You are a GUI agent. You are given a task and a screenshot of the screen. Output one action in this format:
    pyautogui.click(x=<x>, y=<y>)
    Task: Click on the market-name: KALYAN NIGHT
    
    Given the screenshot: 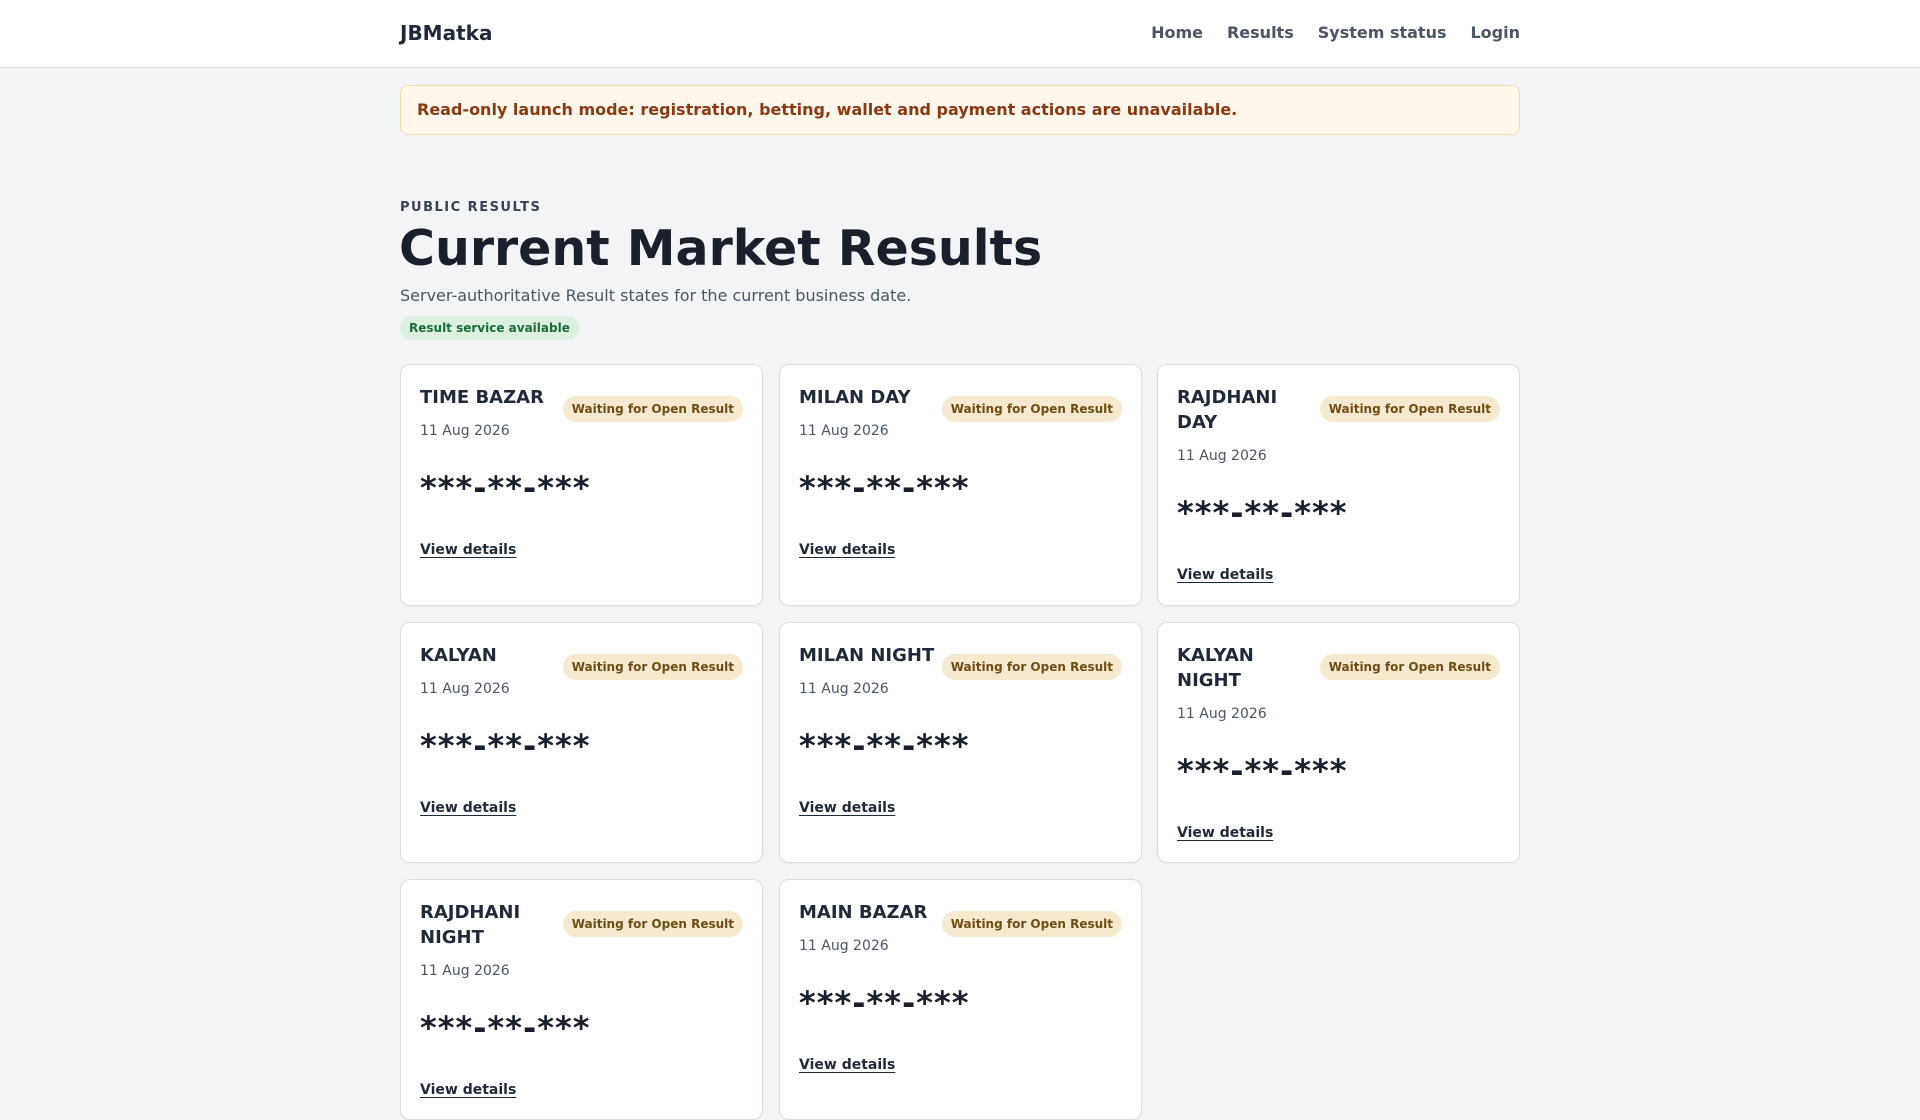 What is the action you would take?
    pyautogui.click(x=1215, y=668)
    